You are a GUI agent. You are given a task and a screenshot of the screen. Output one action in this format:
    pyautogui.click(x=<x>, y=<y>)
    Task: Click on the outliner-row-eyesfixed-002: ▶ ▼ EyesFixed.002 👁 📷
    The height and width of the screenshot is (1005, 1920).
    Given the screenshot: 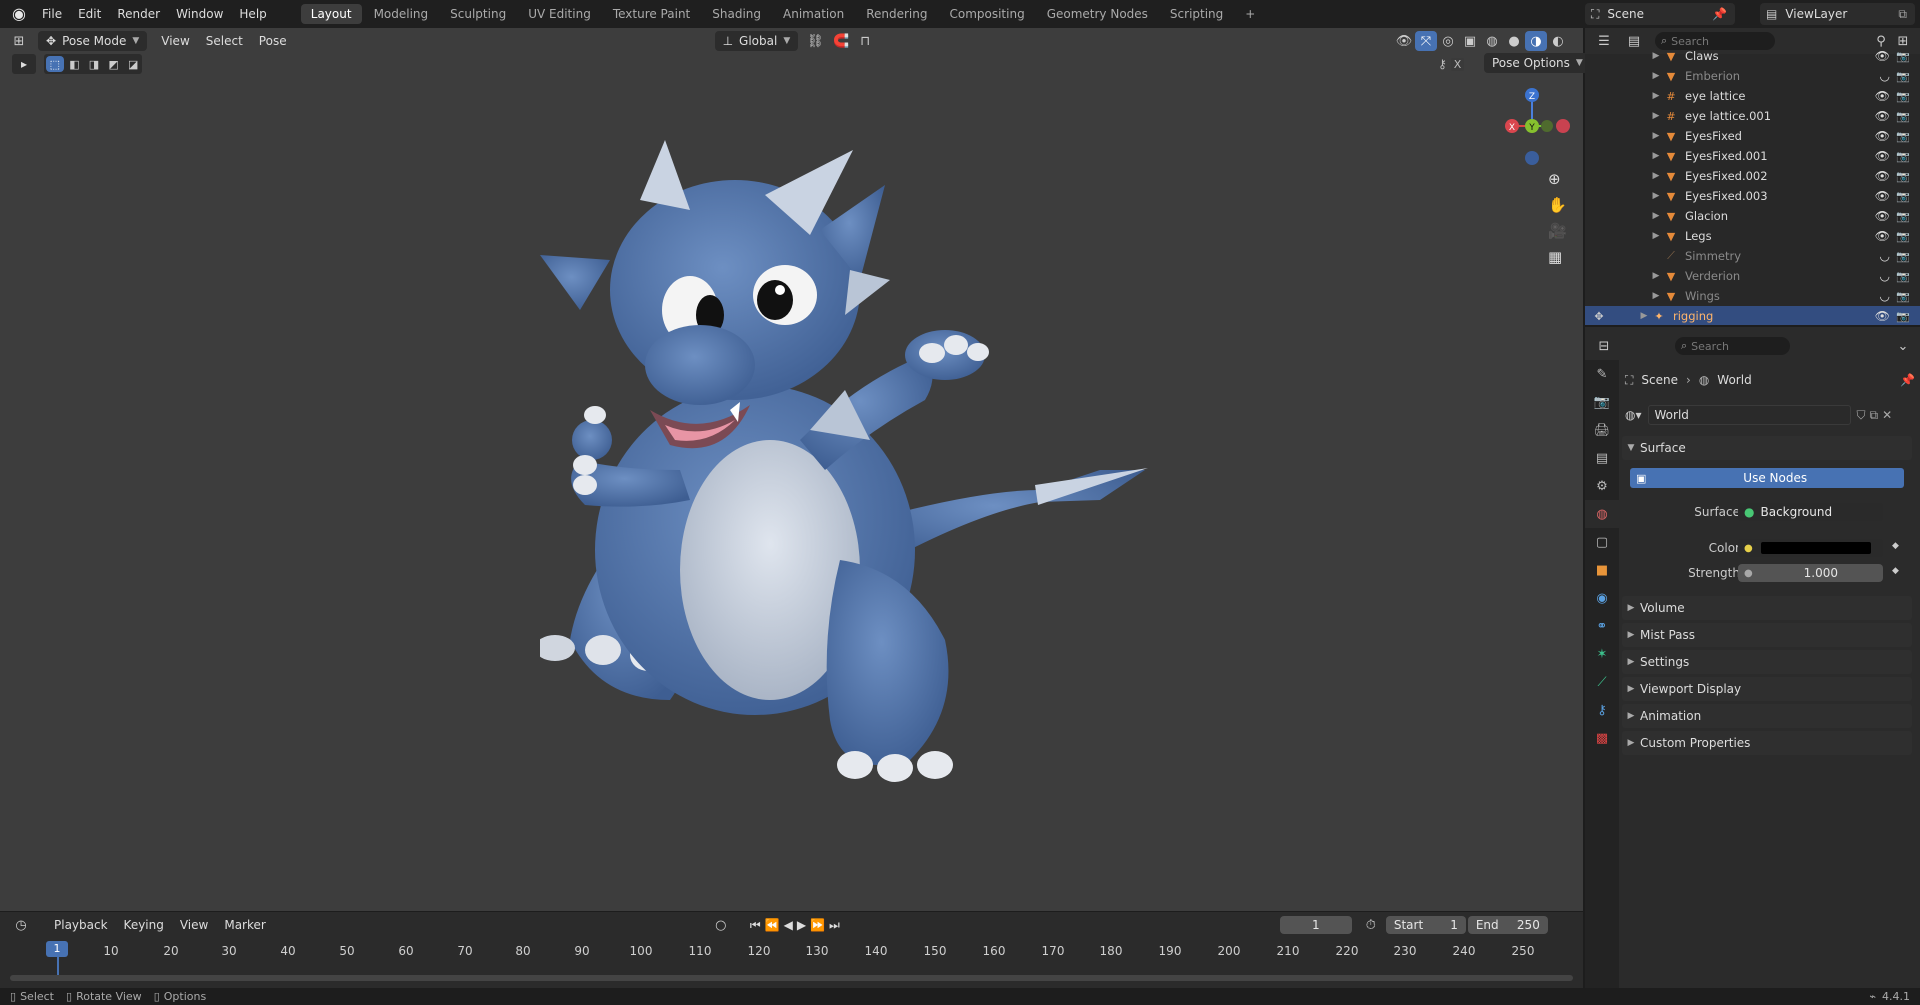 What is the action you would take?
    pyautogui.click(x=1752, y=176)
    